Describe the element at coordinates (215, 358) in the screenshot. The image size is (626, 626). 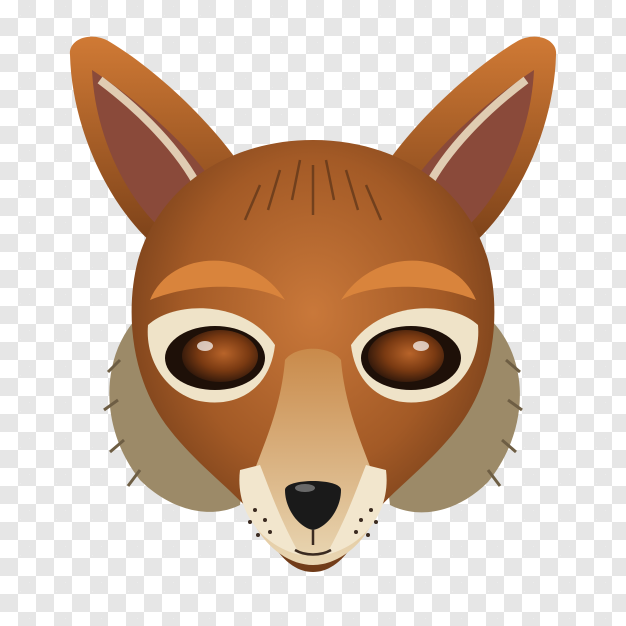
I see `left-eye` at that location.